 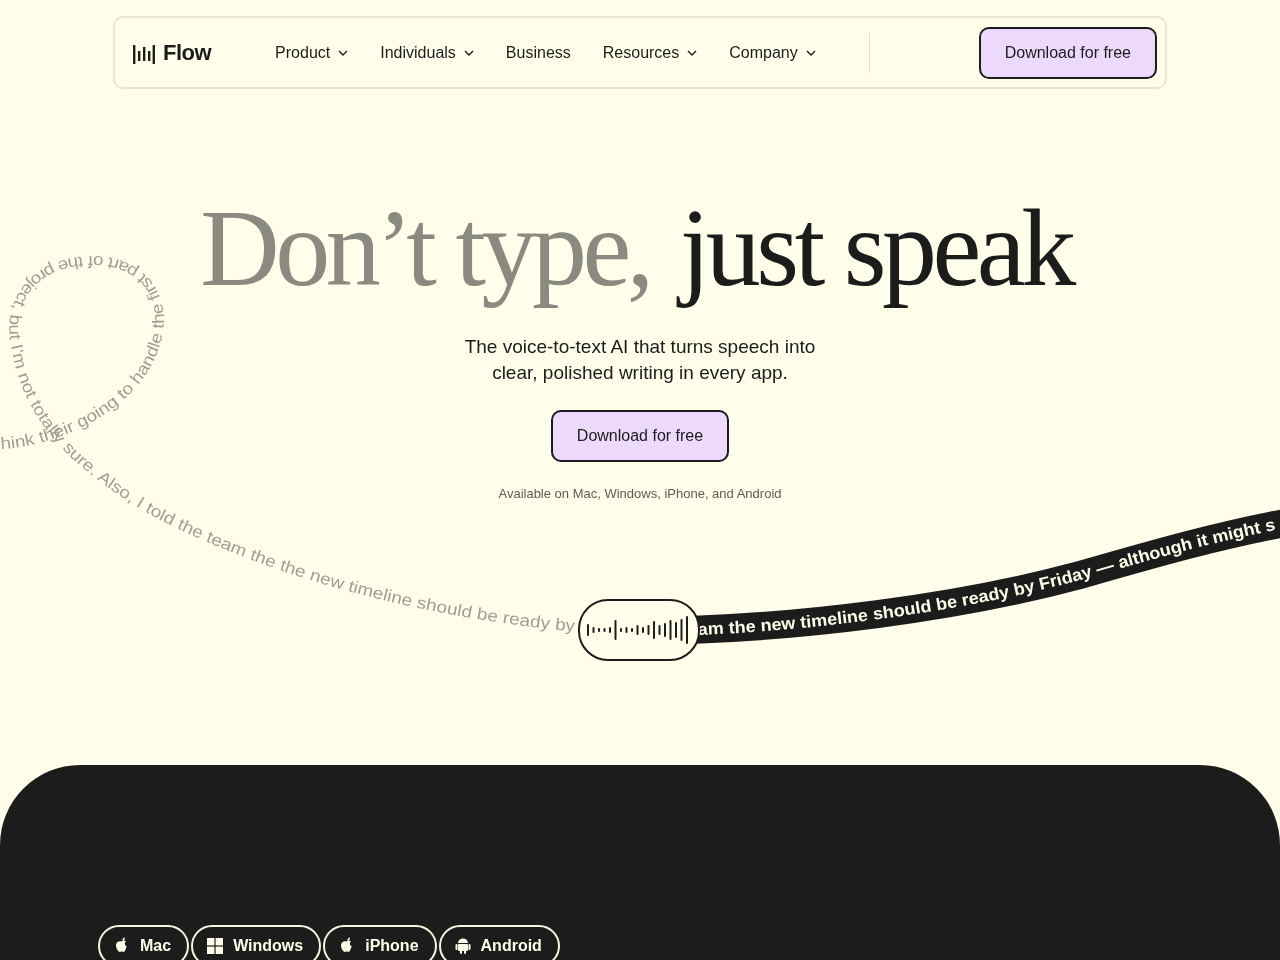 I want to click on nav-item: Resources, so click(x=650, y=52).